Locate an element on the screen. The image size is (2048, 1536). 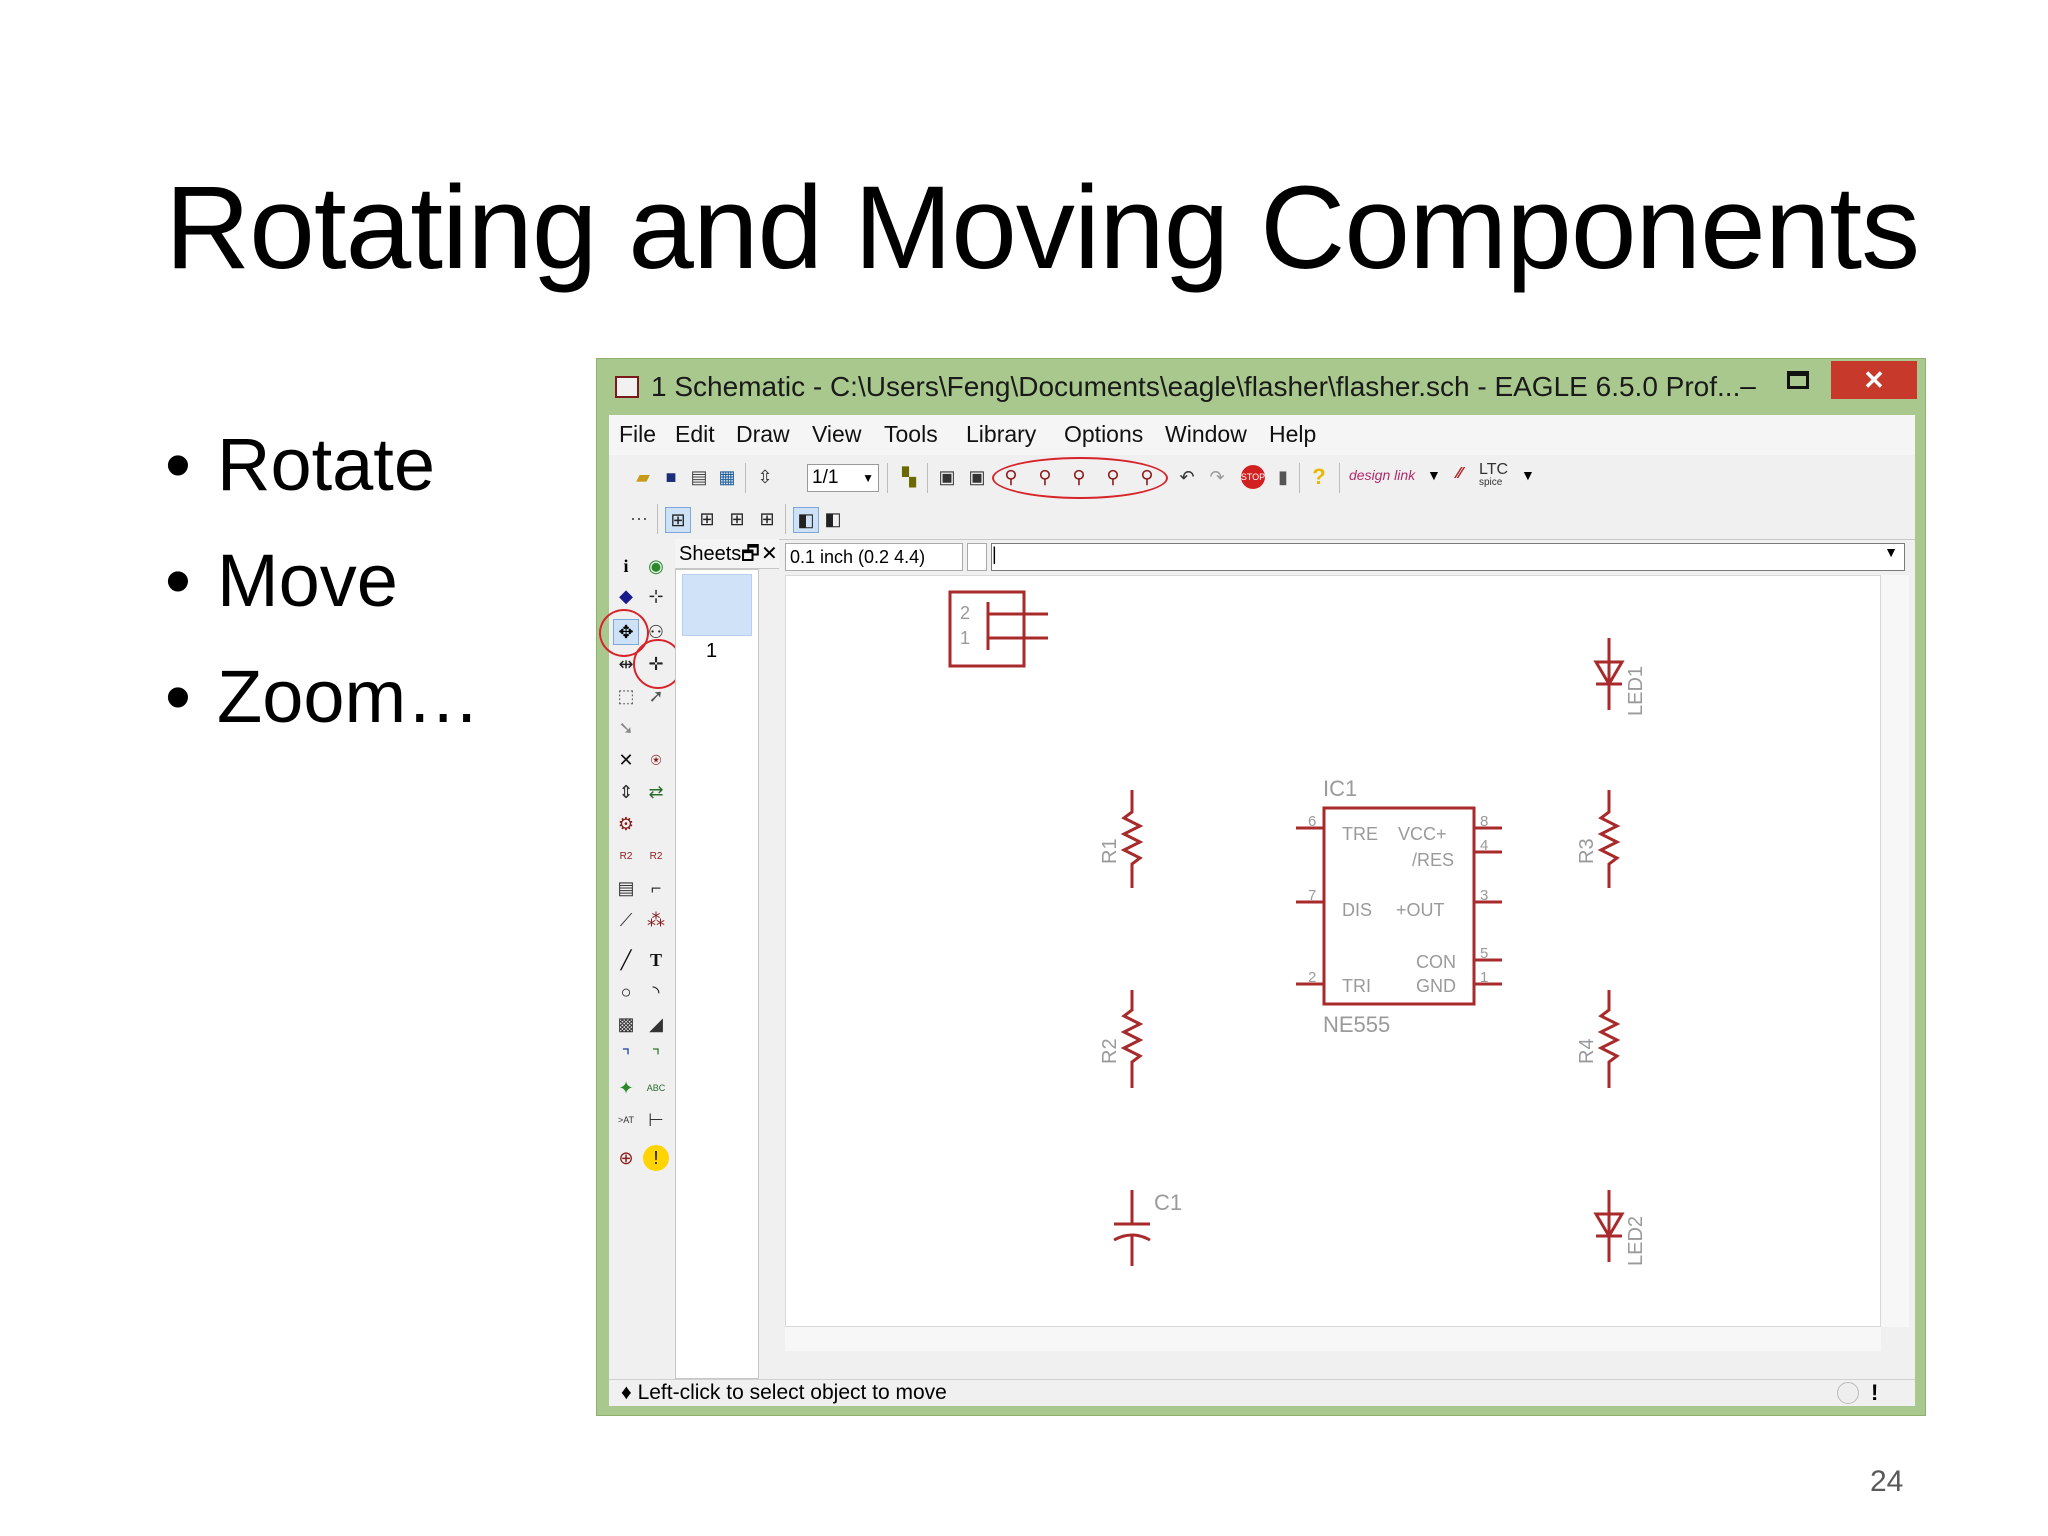
cam-icon: ▦ is located at coordinates (727, 477).